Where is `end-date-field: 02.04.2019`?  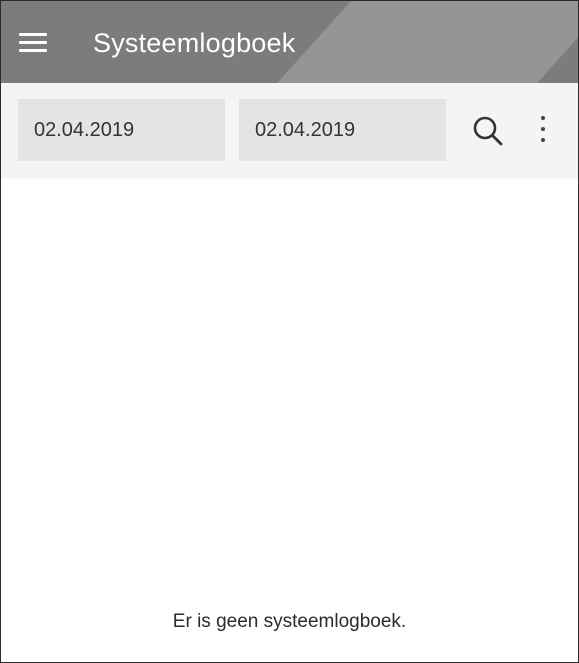 end-date-field: 02.04.2019 is located at coordinates (342, 130).